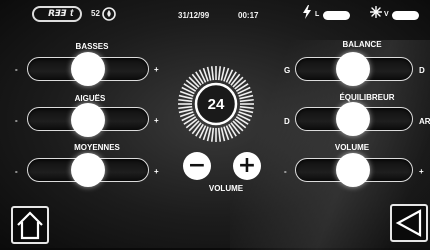  I want to click on back-triangle-icon, so click(408, 223).